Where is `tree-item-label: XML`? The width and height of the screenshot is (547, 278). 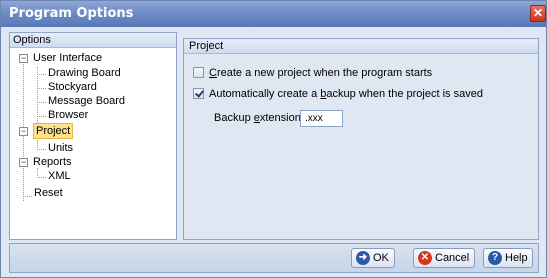 tree-item-label: XML is located at coordinates (59, 176).